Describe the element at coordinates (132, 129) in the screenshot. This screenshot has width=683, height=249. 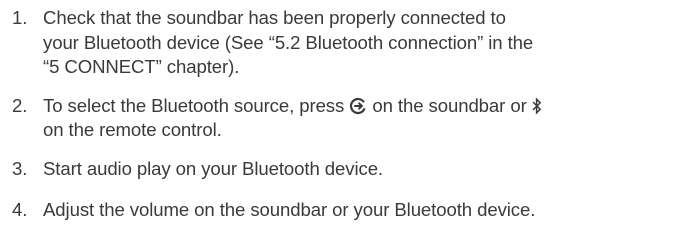
I see `step-text-line: on the remote control.` at that location.